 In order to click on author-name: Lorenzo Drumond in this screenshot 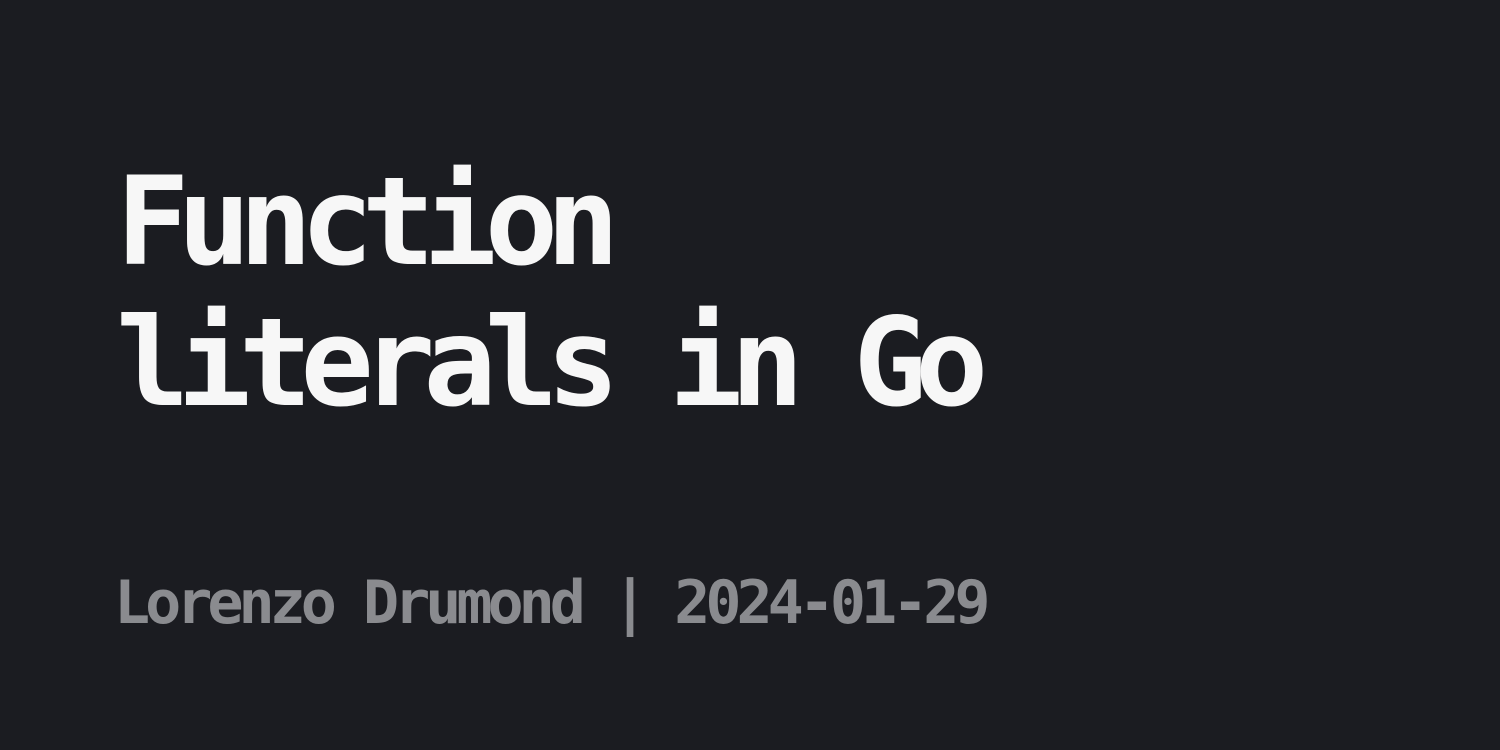, I will do `click(350, 603)`.